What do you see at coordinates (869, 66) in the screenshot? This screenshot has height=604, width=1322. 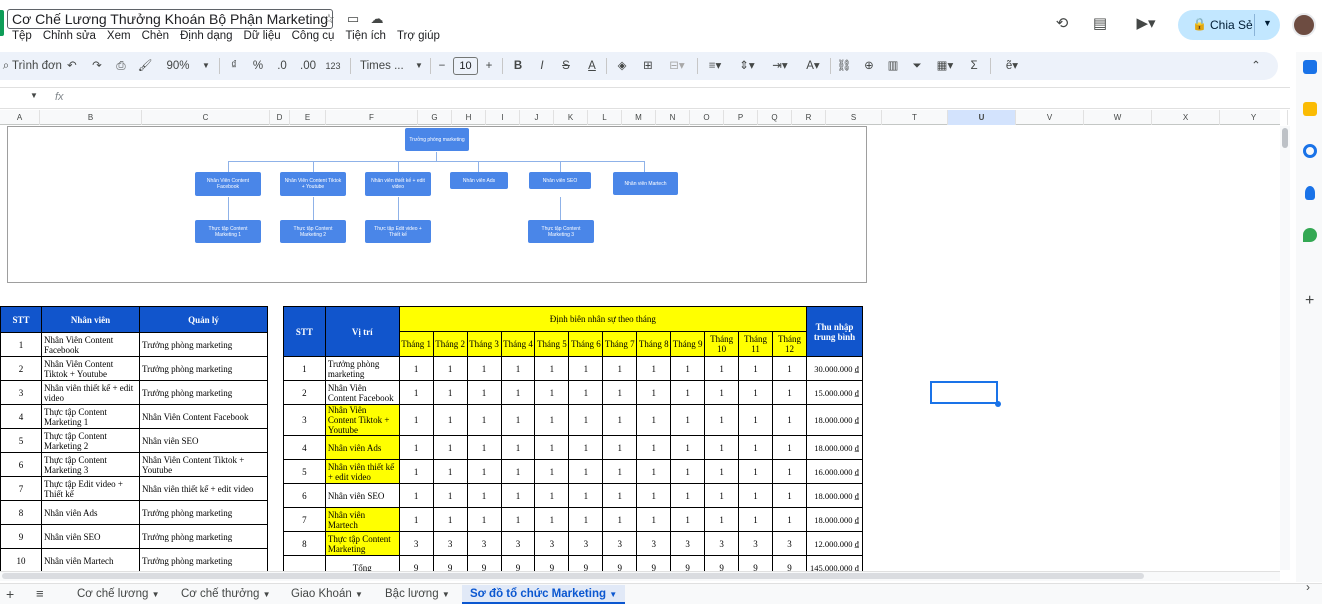 I see `insert-comment-icon: ⊕` at bounding box center [869, 66].